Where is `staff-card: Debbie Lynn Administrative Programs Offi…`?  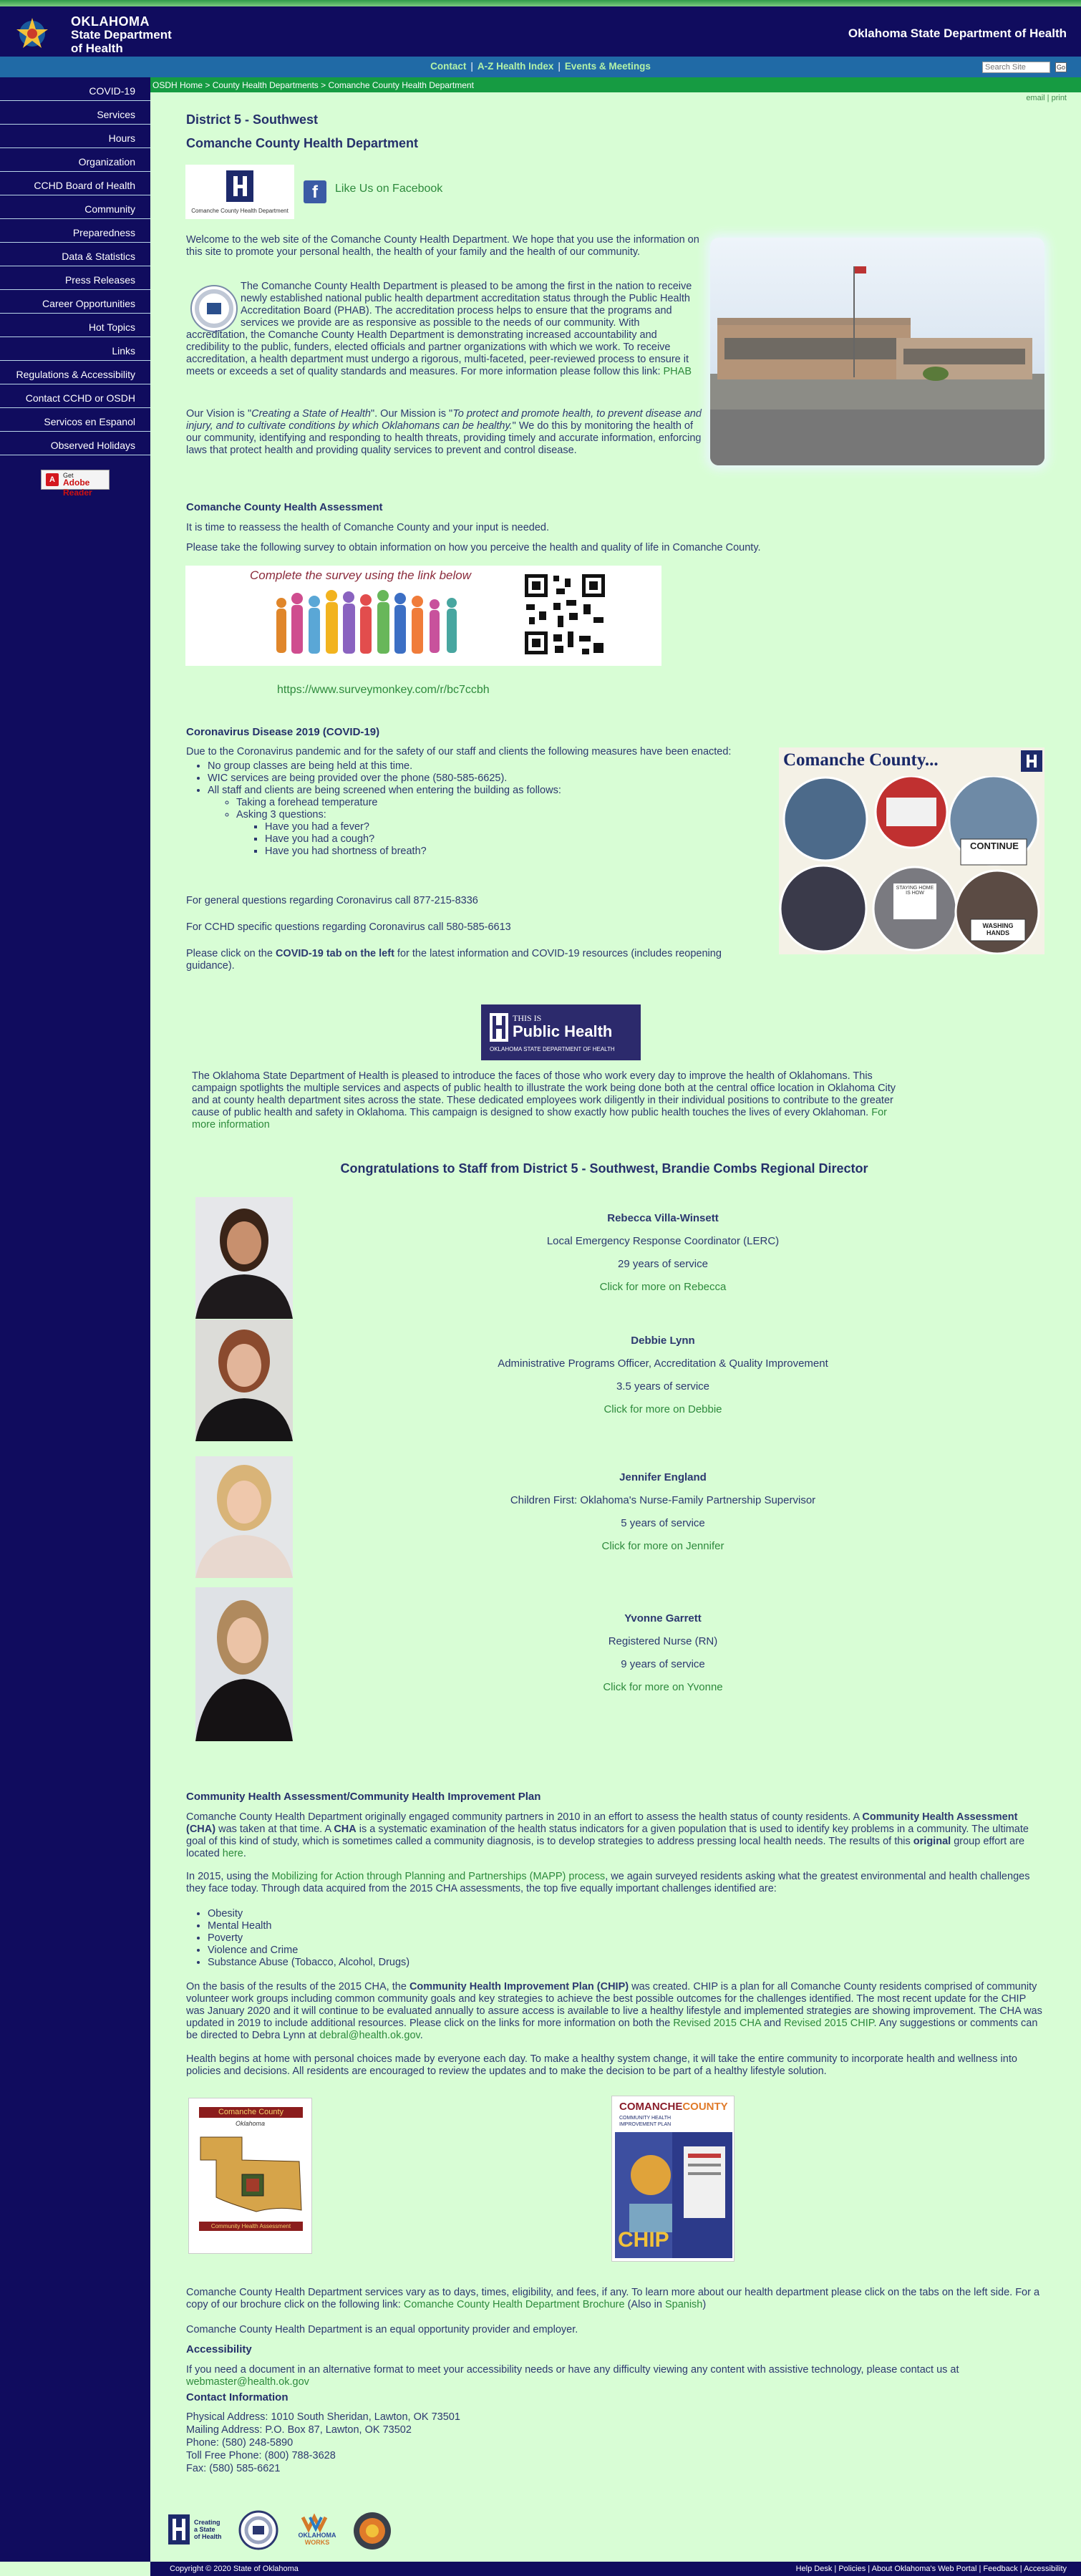 staff-card: Debbie Lynn Administrative Programs Offi… is located at coordinates (609, 1380).